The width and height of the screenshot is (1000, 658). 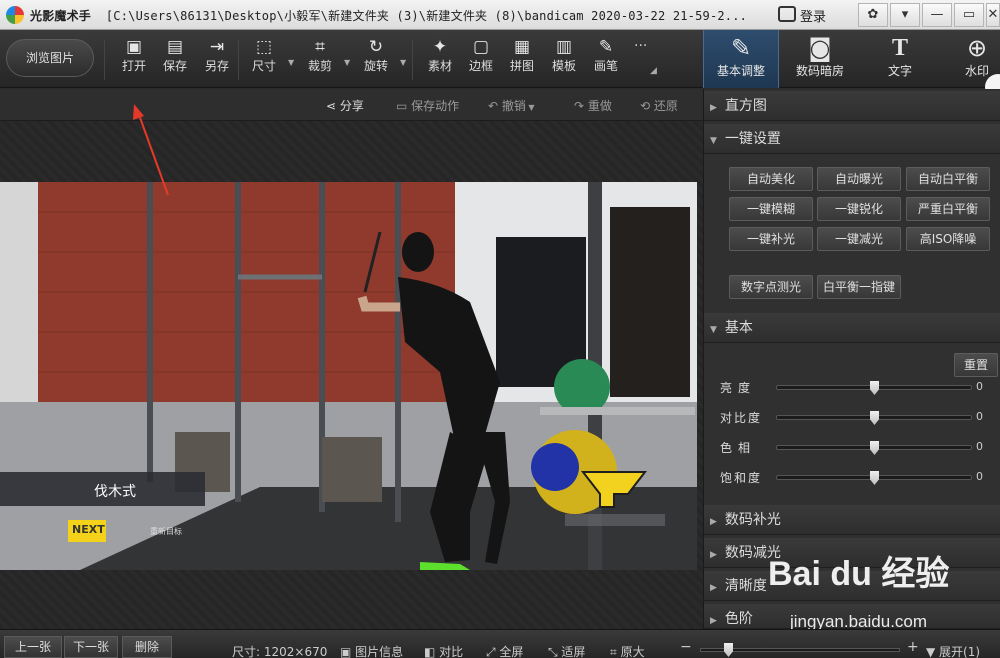 I want to click on basic-adjust-icon: ✎, so click(x=741, y=48).